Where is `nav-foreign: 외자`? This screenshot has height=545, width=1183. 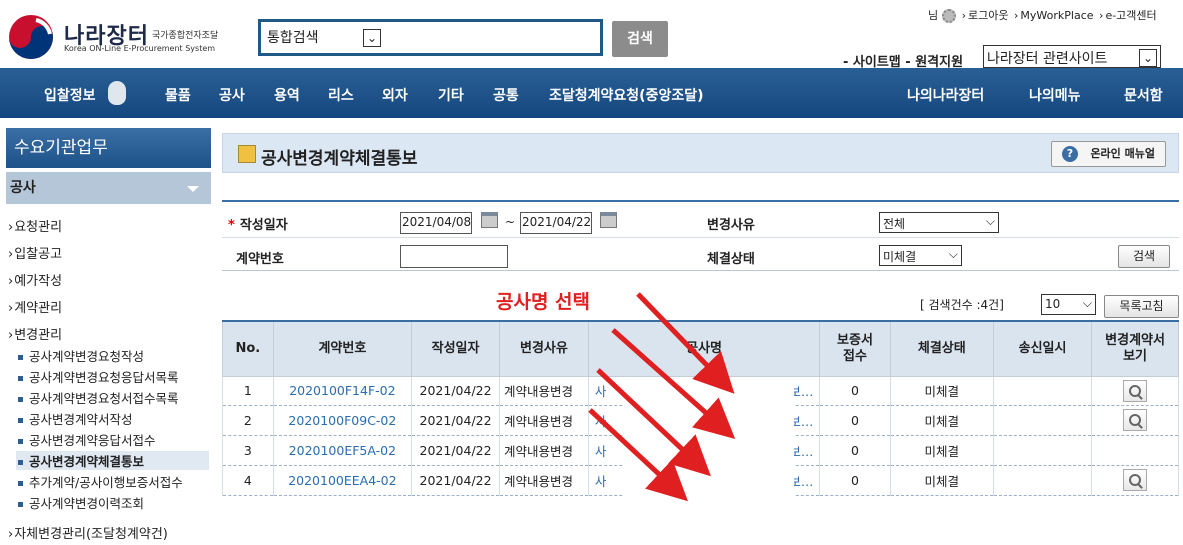 nav-foreign: 외자 is located at coordinates (395, 95).